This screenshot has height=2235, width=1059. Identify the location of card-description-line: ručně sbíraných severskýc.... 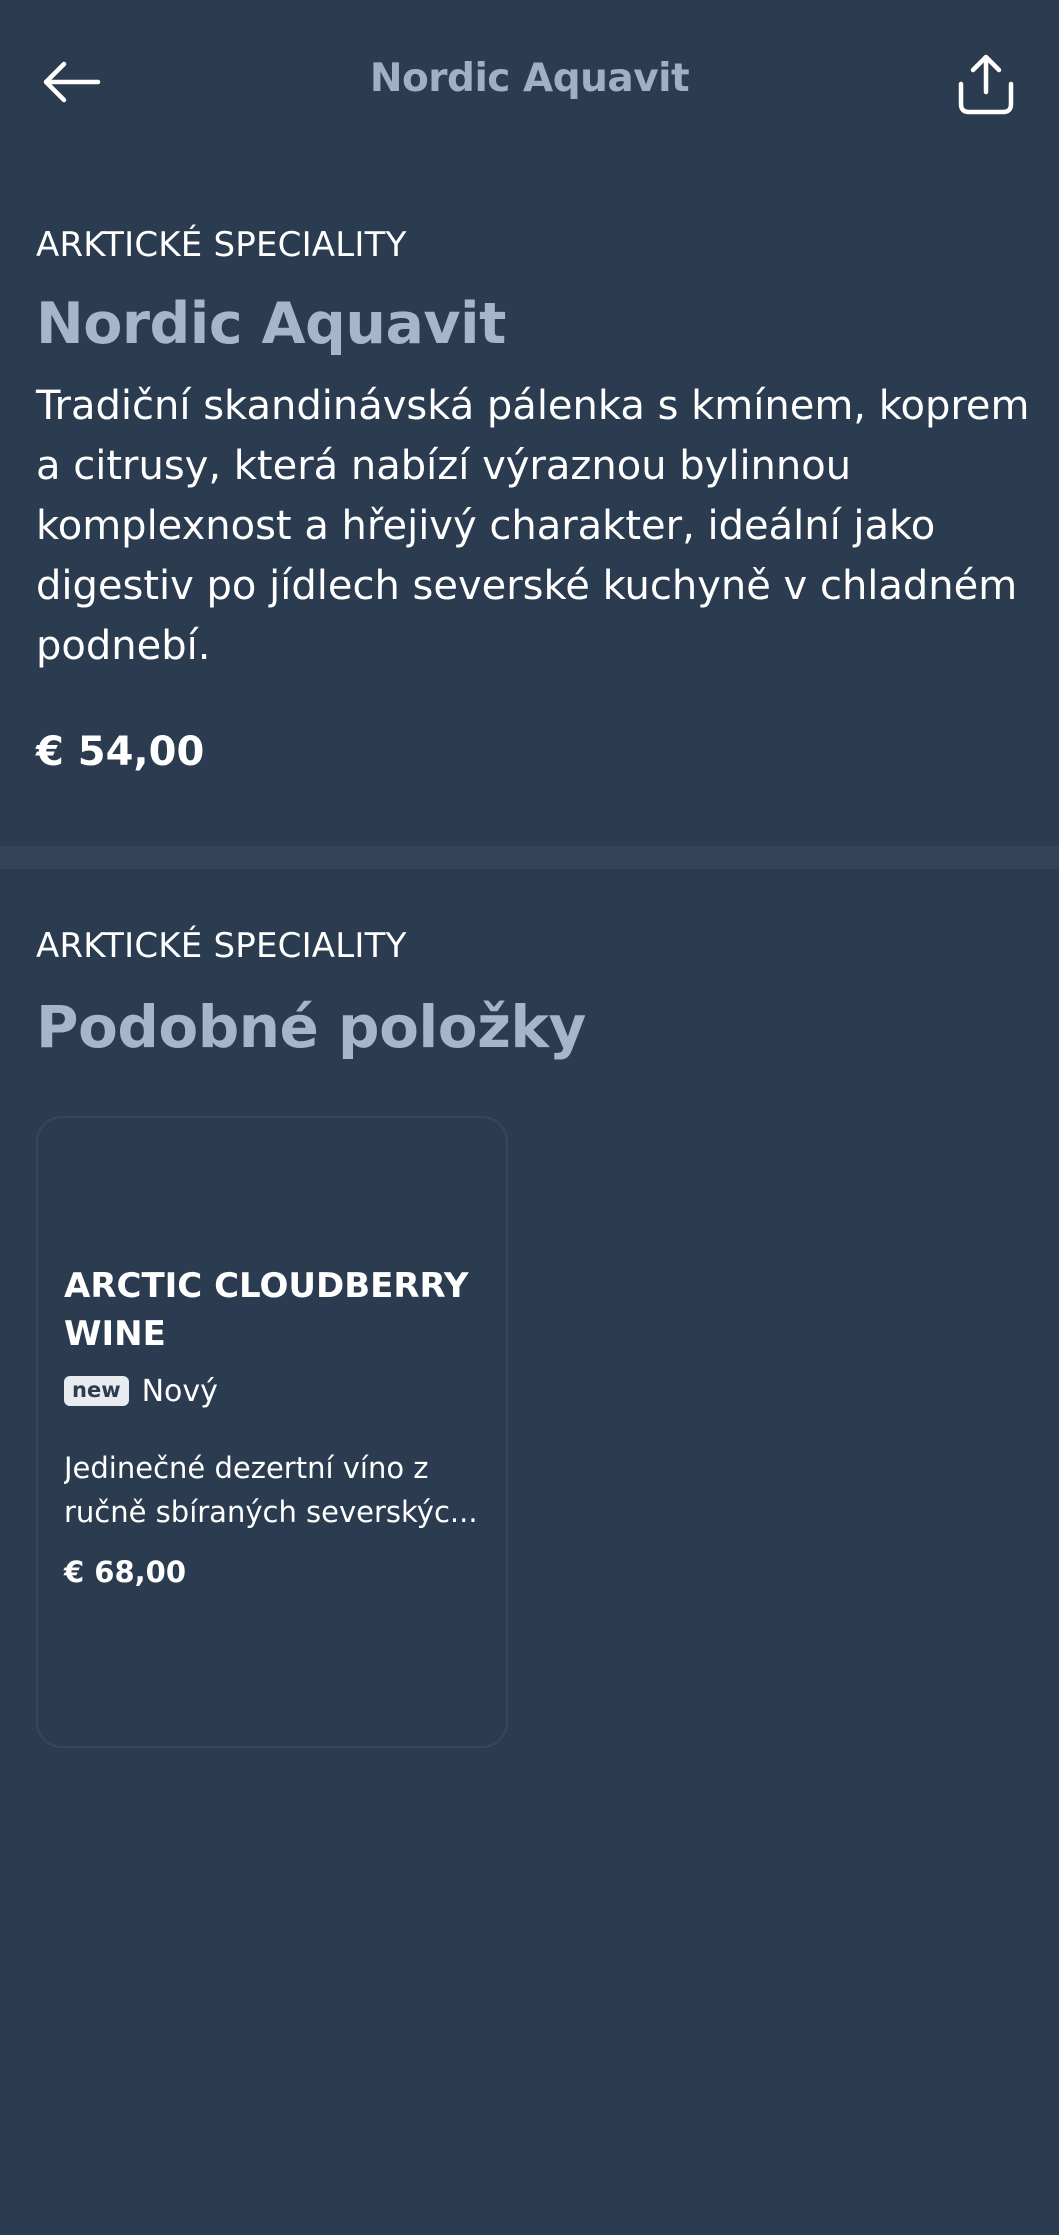
(271, 1512).